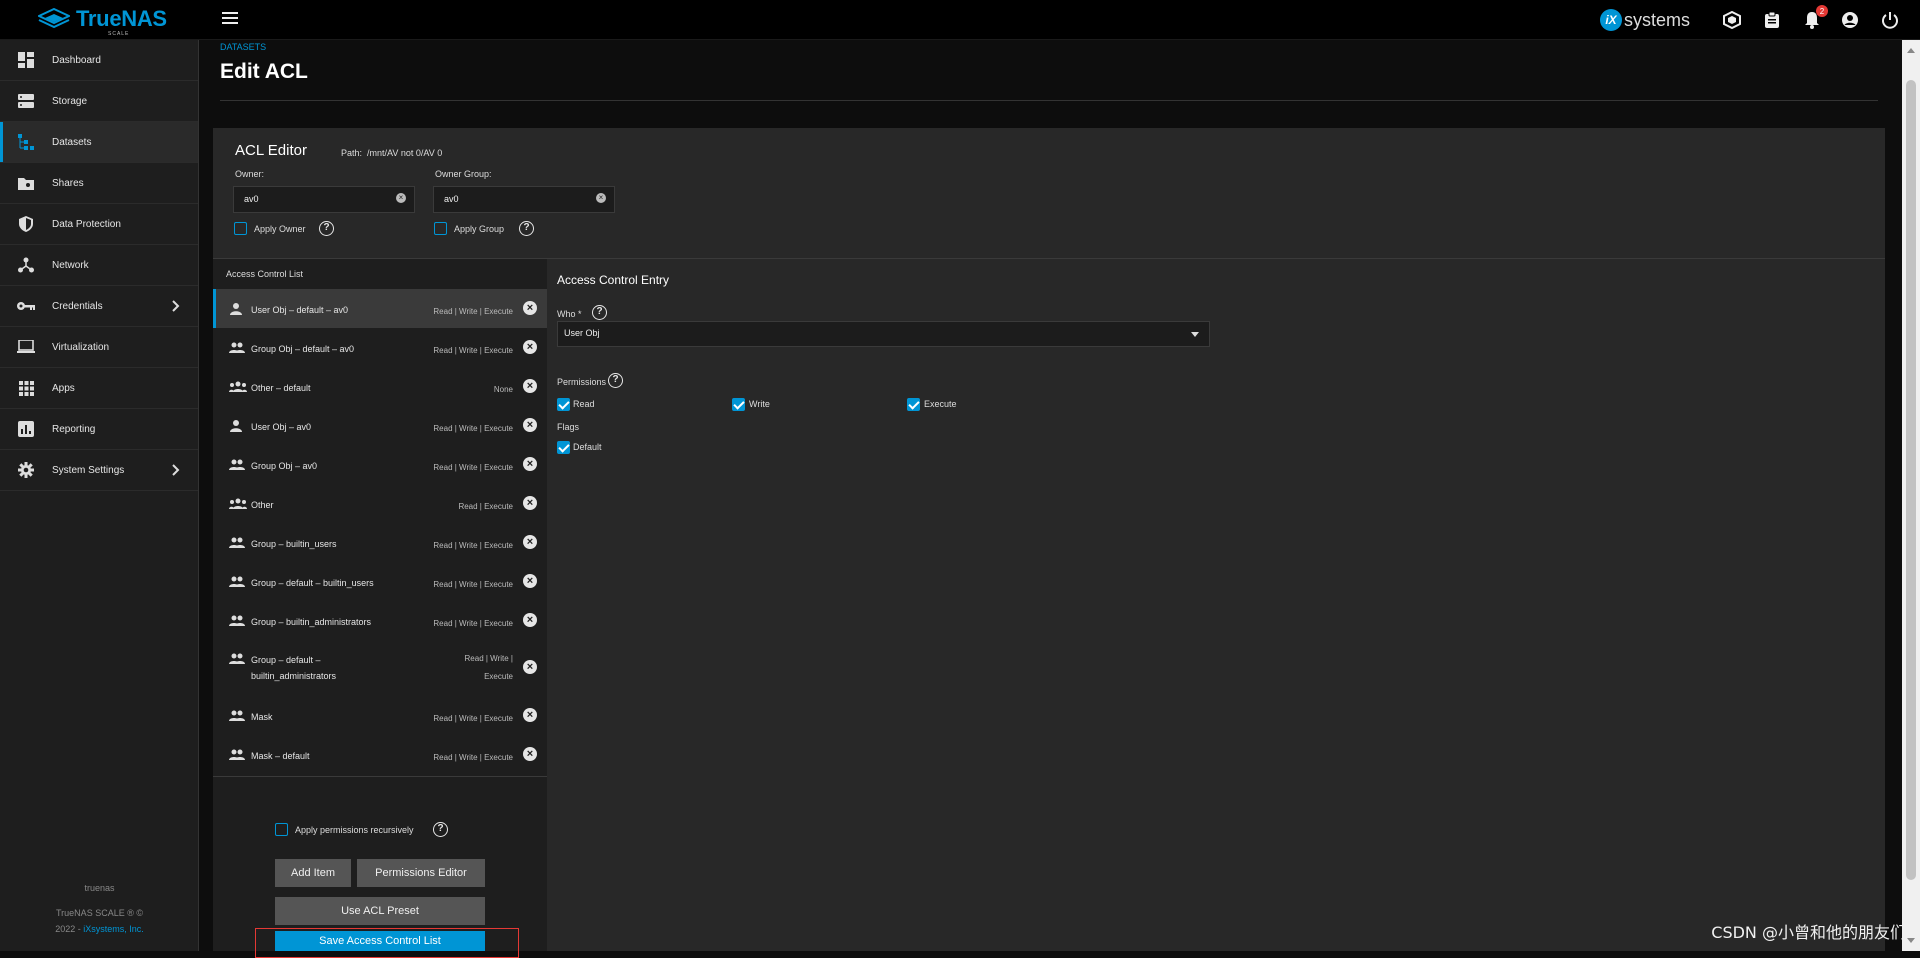 This screenshot has height=958, width=1920. What do you see at coordinates (883, 334) in the screenshot?
I see `who-select: User Obj` at bounding box center [883, 334].